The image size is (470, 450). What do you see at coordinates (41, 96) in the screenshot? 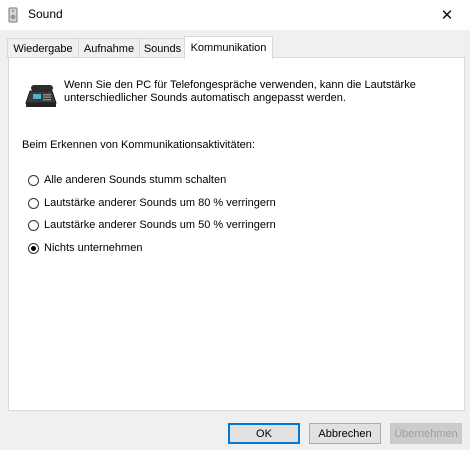
I see `telephone-icon` at bounding box center [41, 96].